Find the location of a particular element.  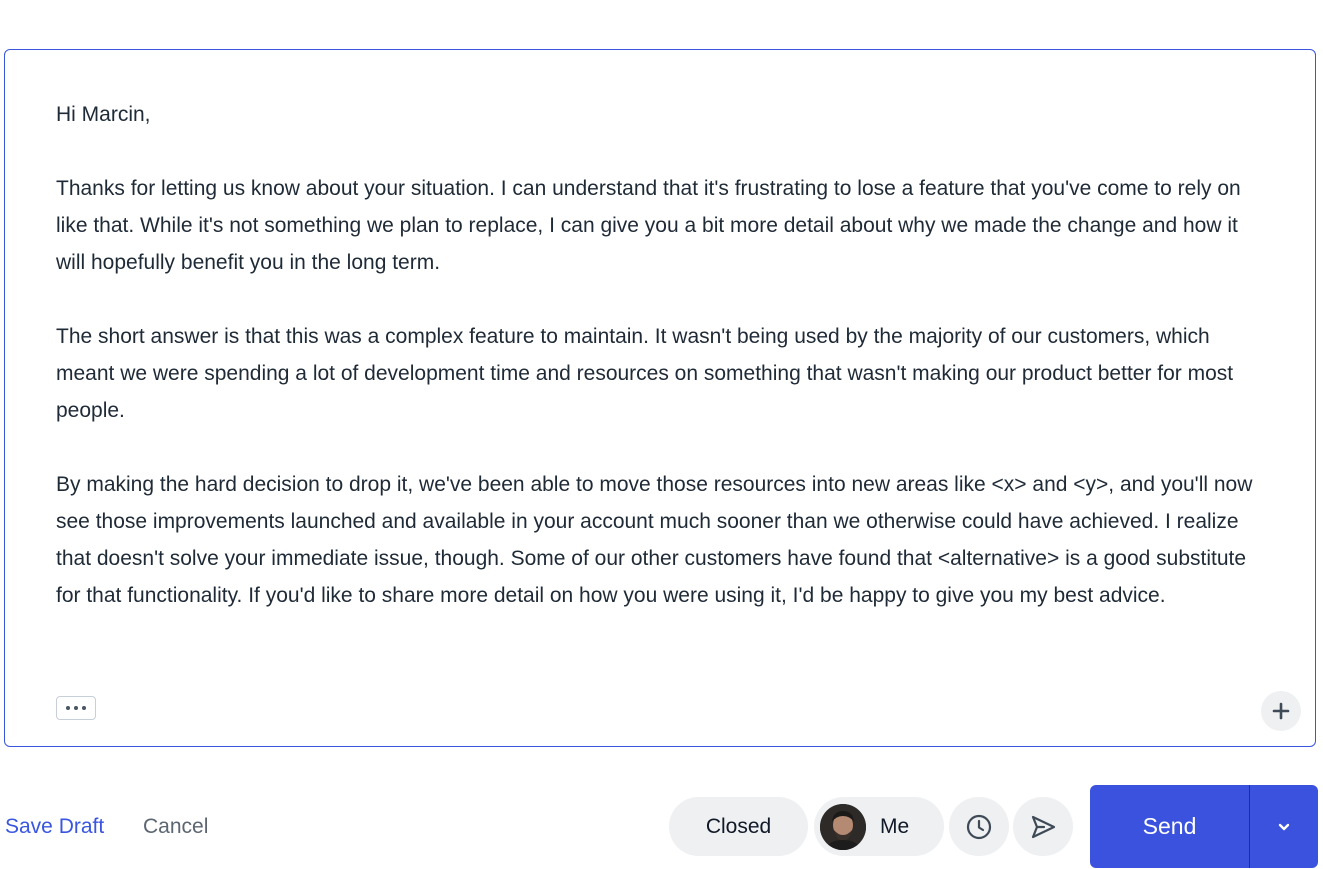

chevron-down-icon is located at coordinates (1284, 826).